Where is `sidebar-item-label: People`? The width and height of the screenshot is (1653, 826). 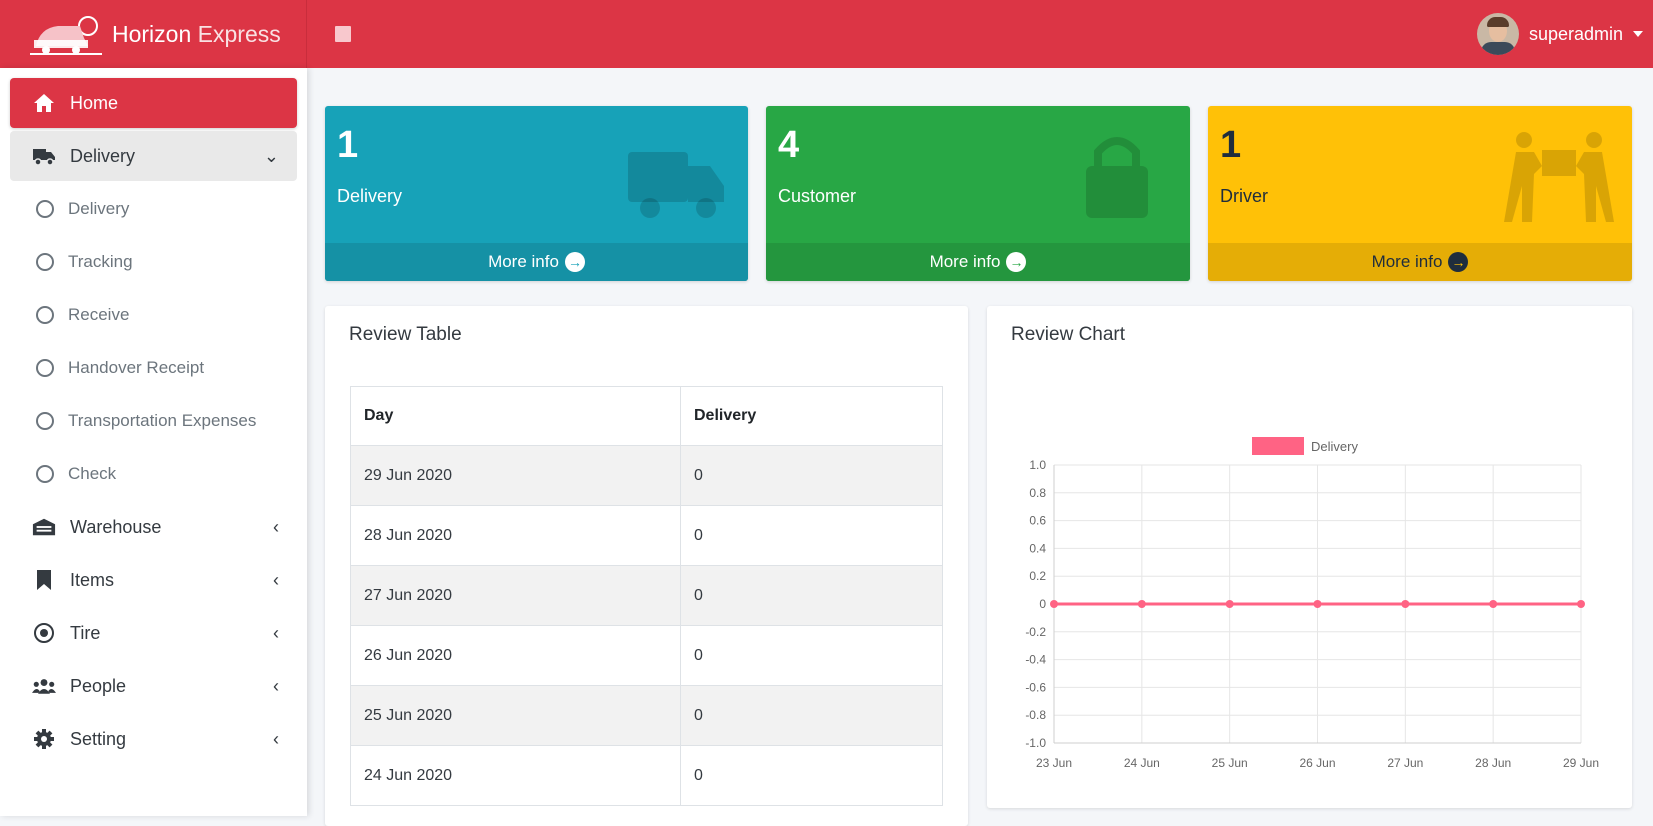
sidebar-item-label: People is located at coordinates (98, 685).